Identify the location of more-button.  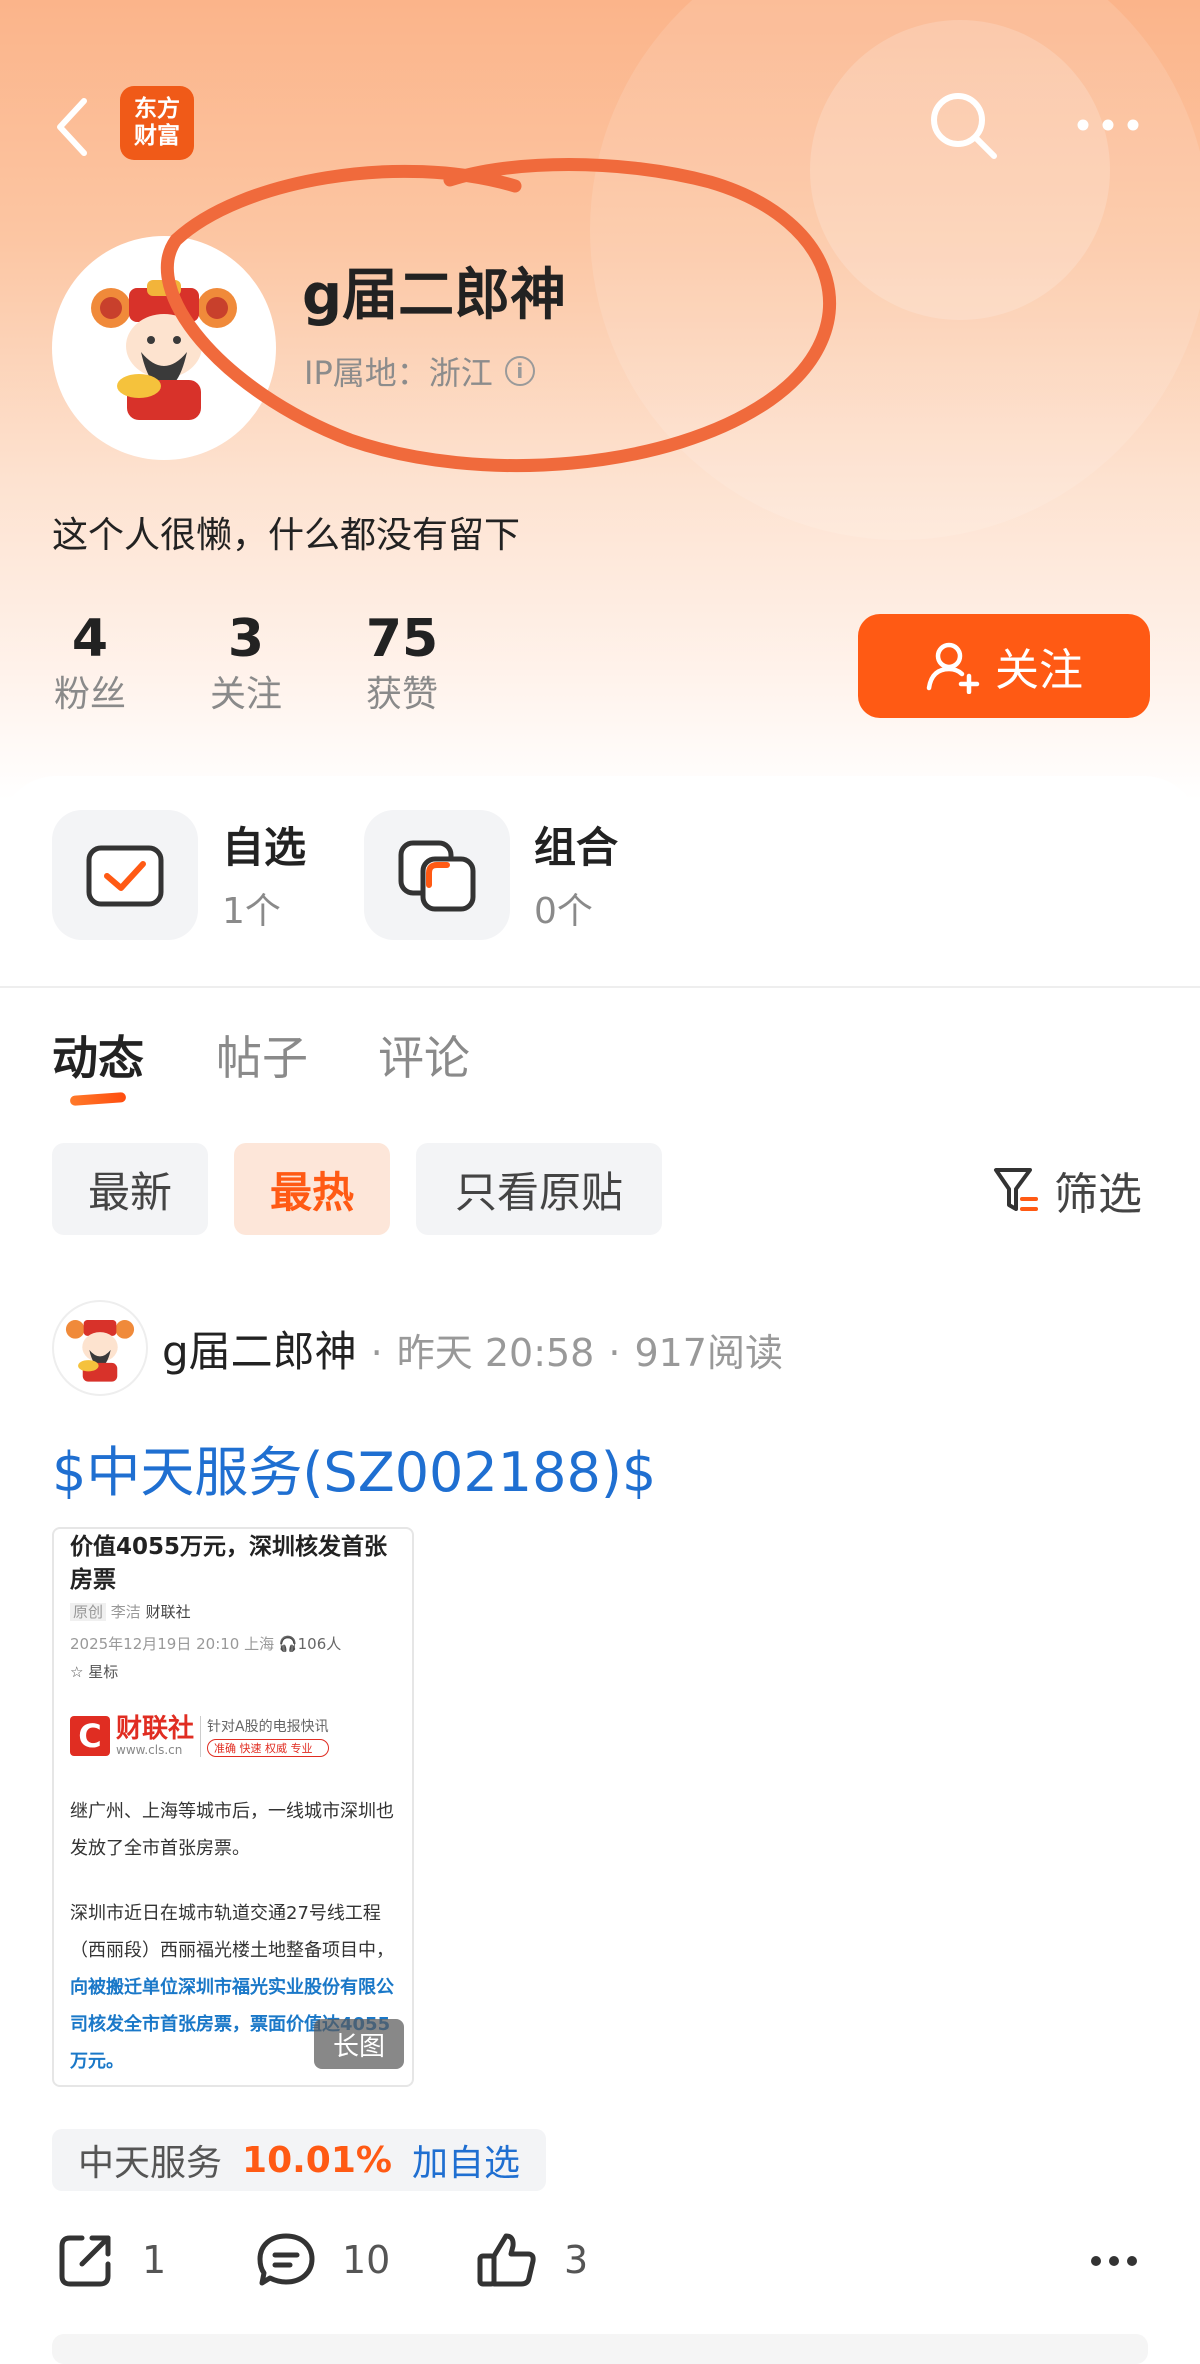
(1108, 125).